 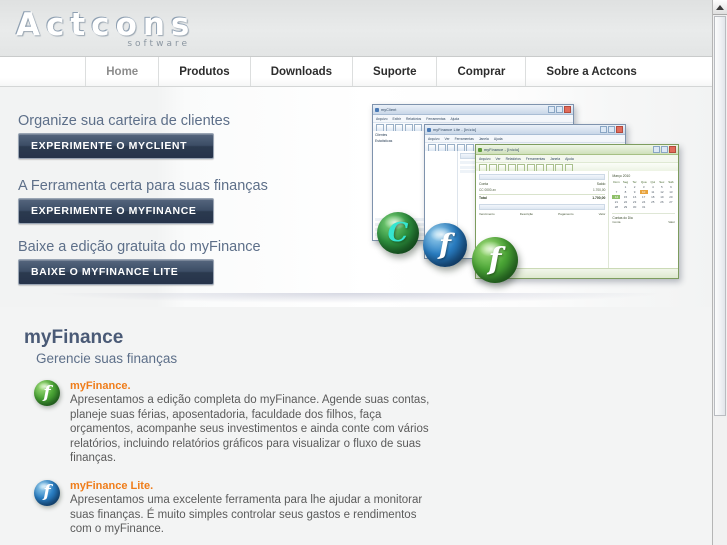 What do you see at coordinates (542, 190) in the screenshot?
I see `account-row: CC 0000-xx 1.700,00` at bounding box center [542, 190].